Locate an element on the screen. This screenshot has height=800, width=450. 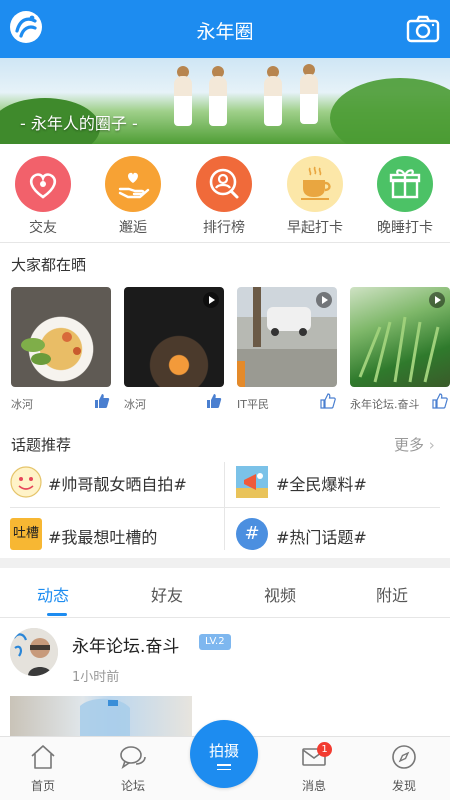
showcase-user: IT平民 is located at coordinates (253, 404).